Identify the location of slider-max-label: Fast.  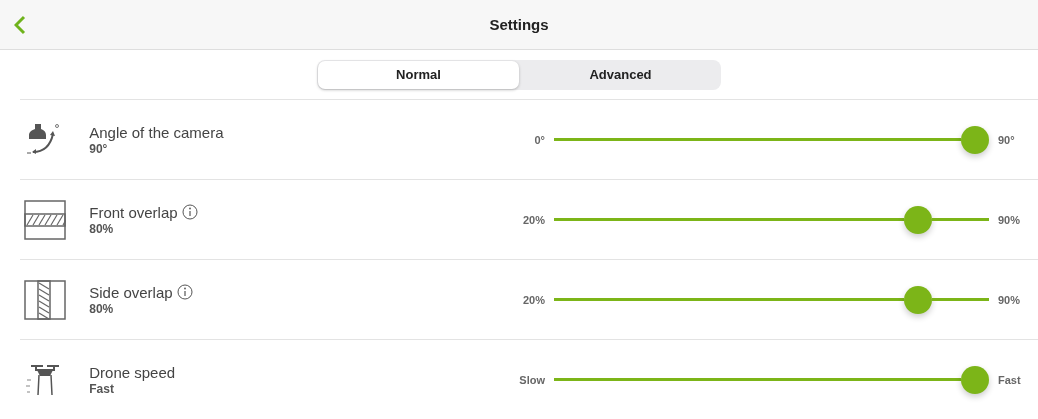
(1010, 379).